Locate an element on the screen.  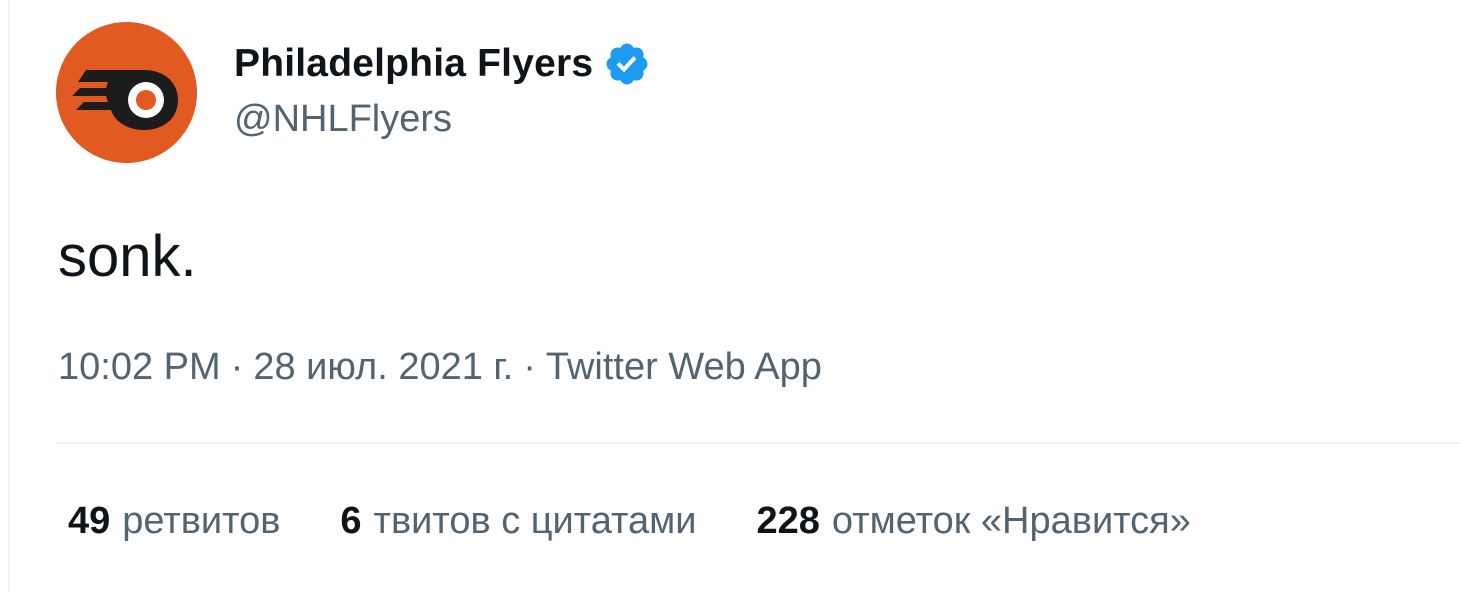
quote-tweets-stat: 6 твитов с цитатами is located at coordinates (518, 521).